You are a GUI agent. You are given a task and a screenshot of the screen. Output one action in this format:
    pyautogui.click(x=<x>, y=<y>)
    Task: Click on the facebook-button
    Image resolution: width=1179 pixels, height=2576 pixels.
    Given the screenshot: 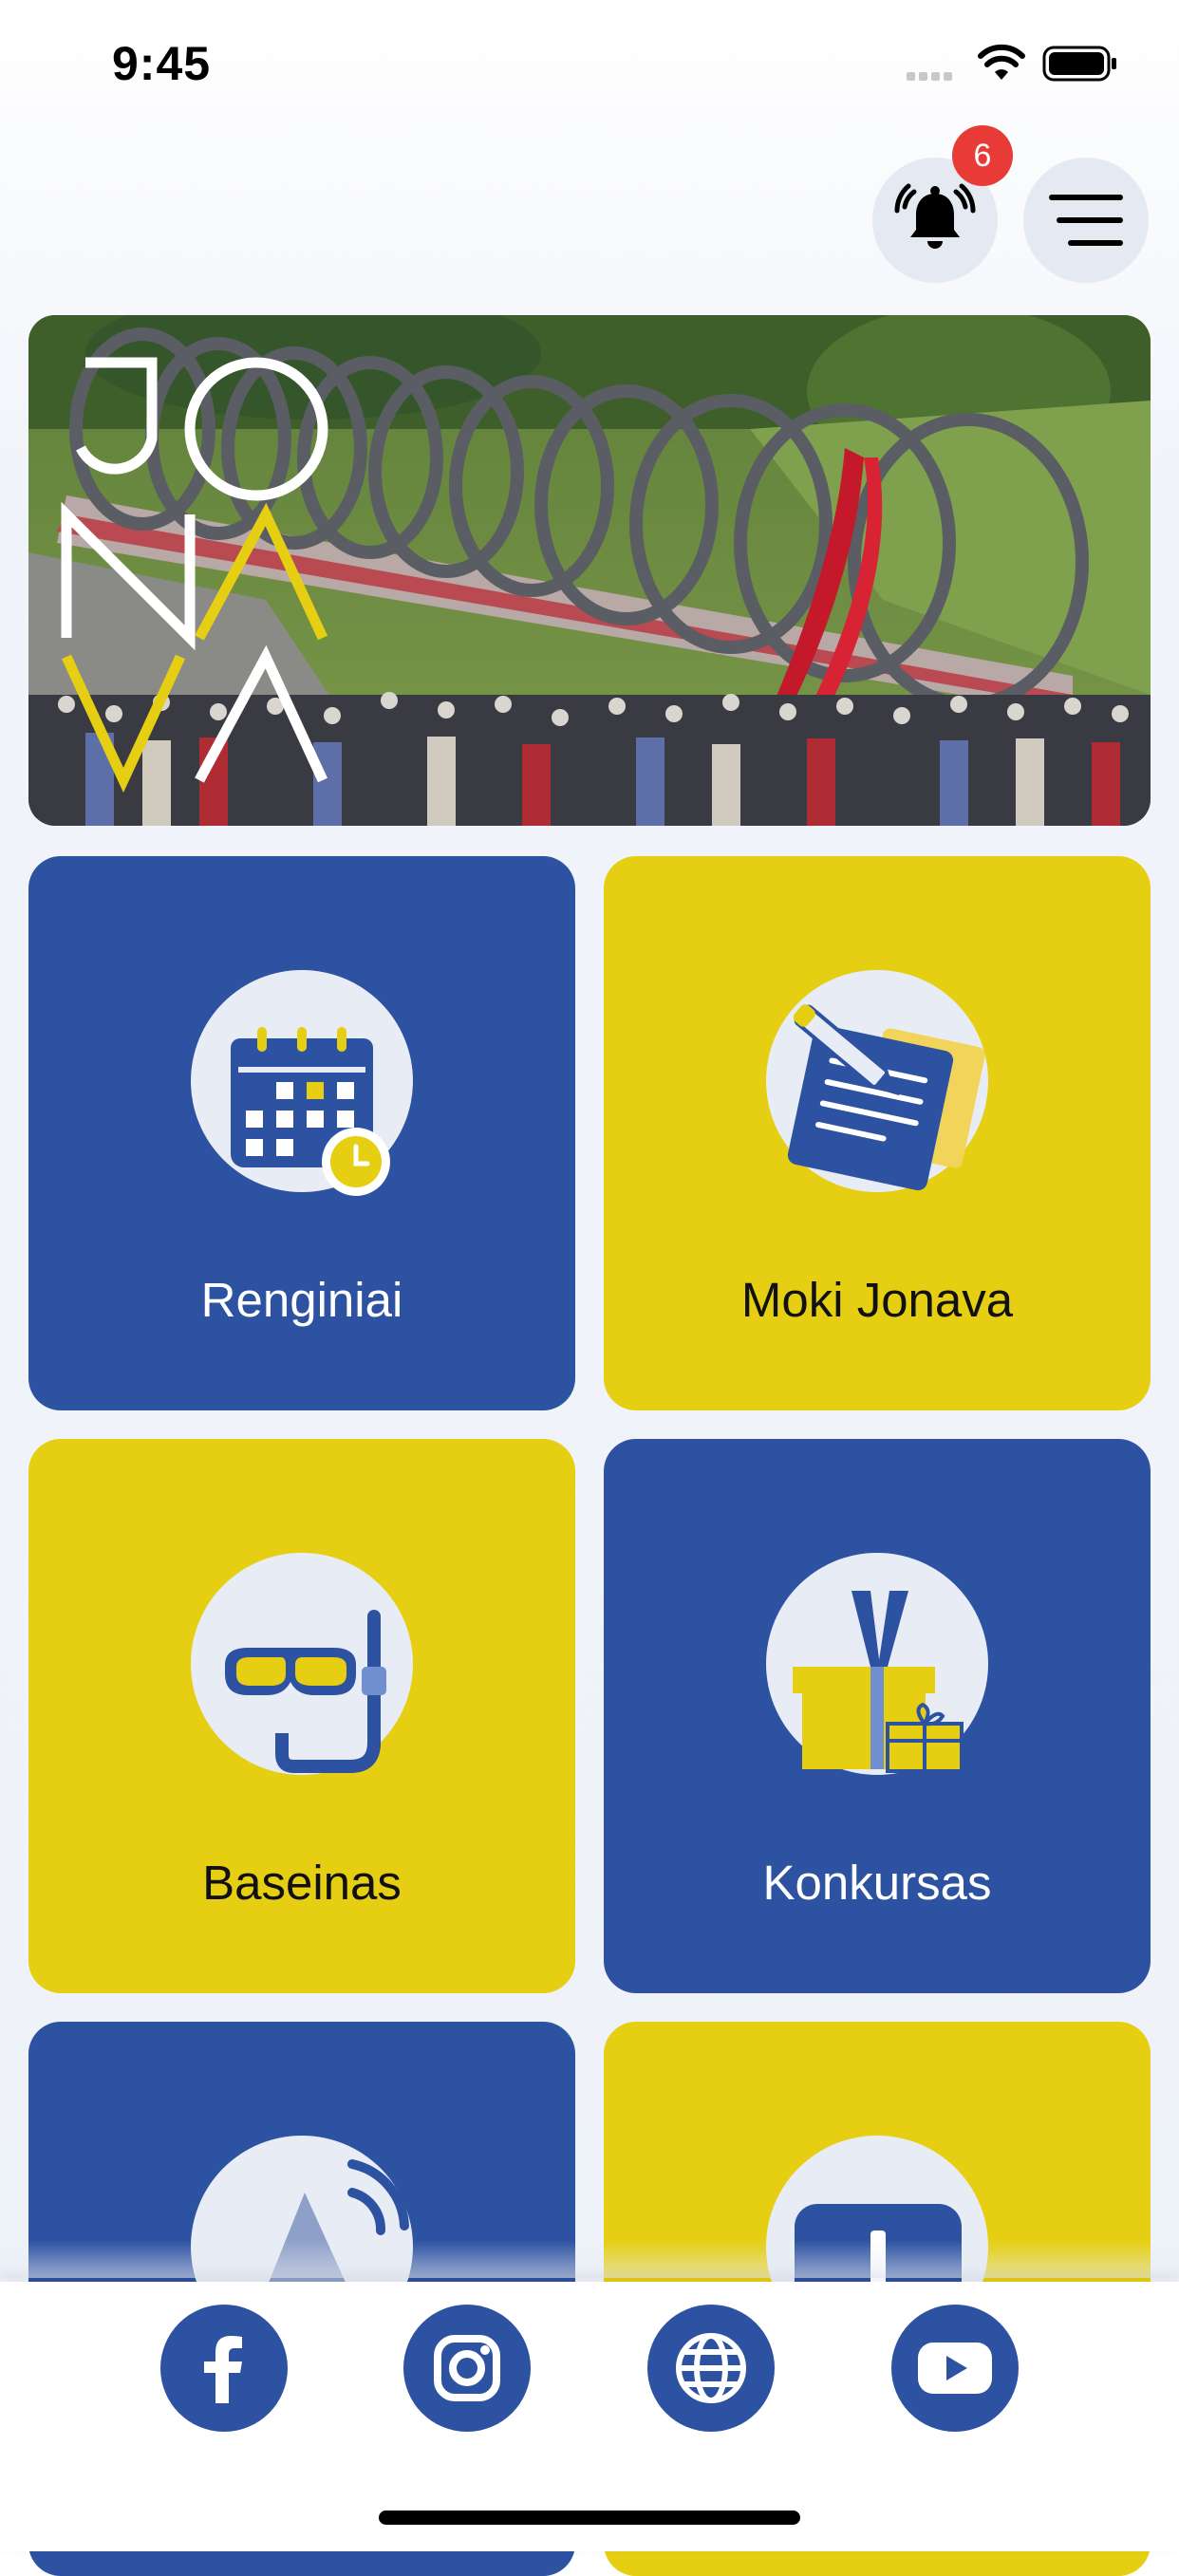 What is the action you would take?
    pyautogui.click(x=224, y=2368)
    